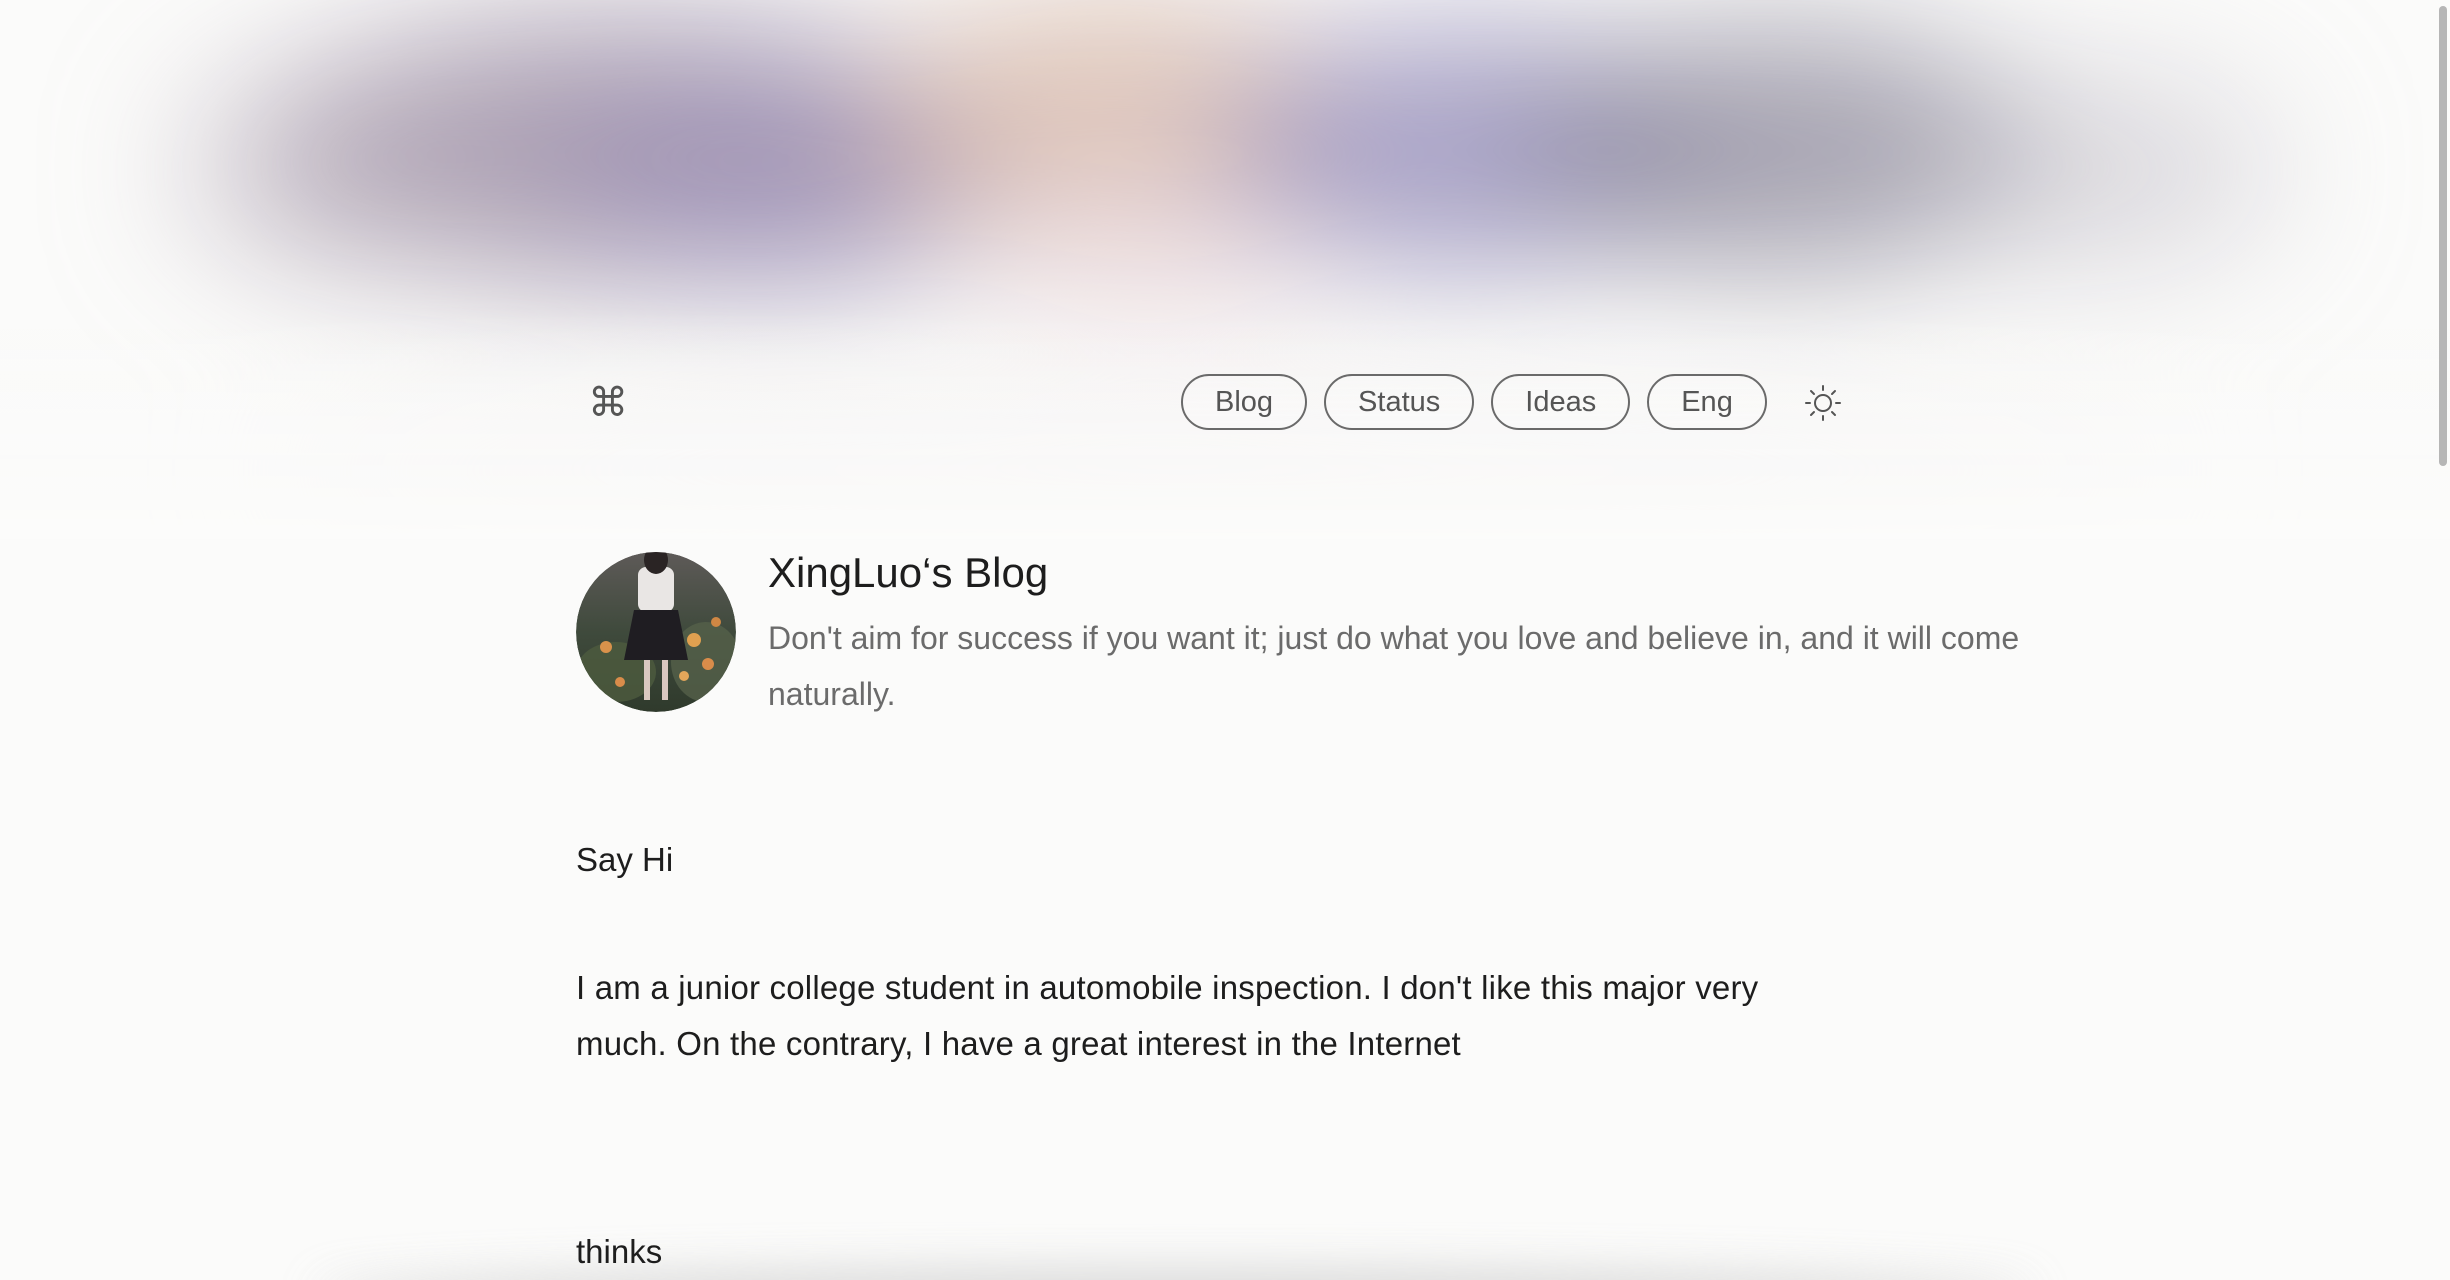 The width and height of the screenshot is (2450, 1280). I want to click on thinks-heading: thinks, so click(619, 1251).